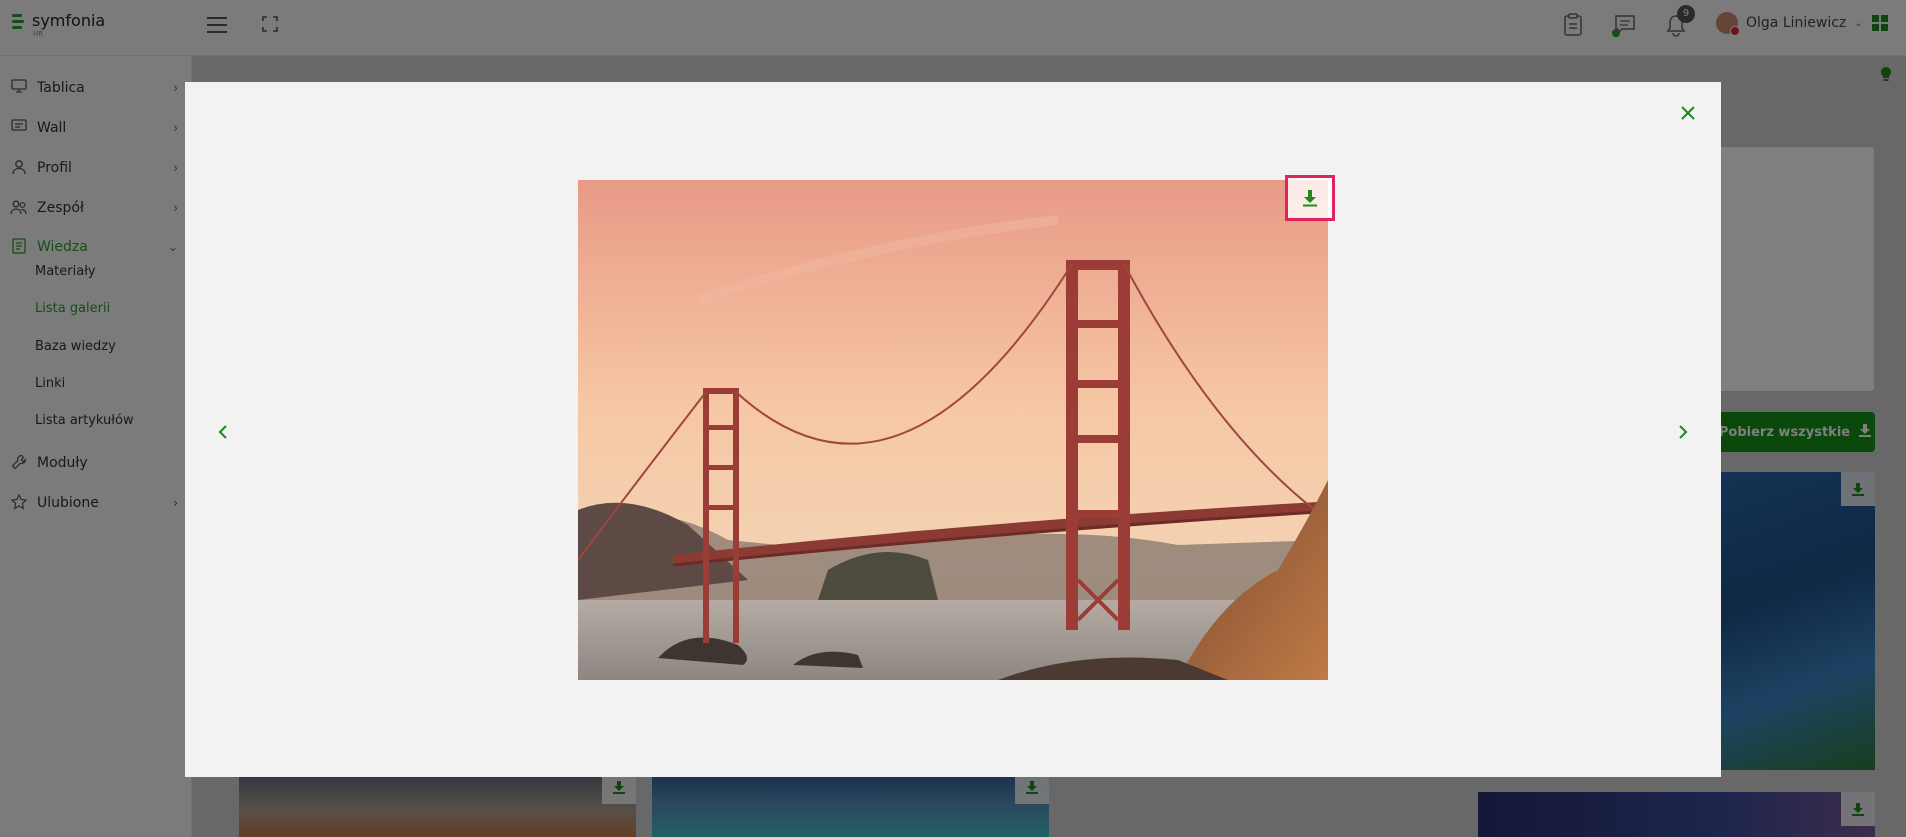 This screenshot has height=837, width=1906. I want to click on close-icon, so click(1688, 113).